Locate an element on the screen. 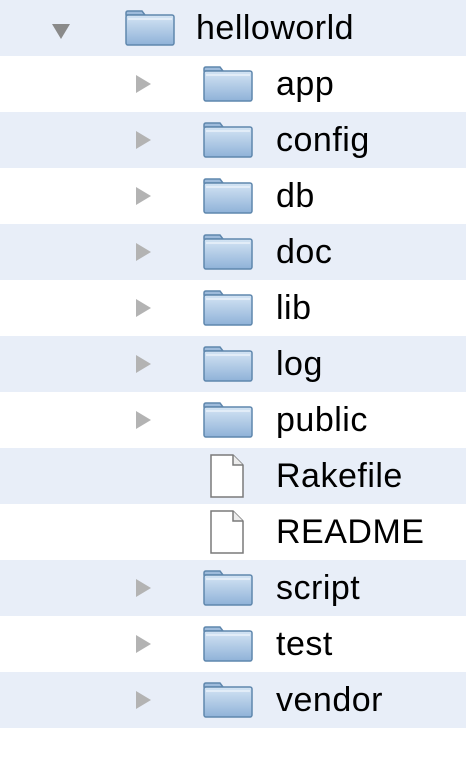 The height and width of the screenshot is (765, 466). tree-row-app: app is located at coordinates (233, 84).